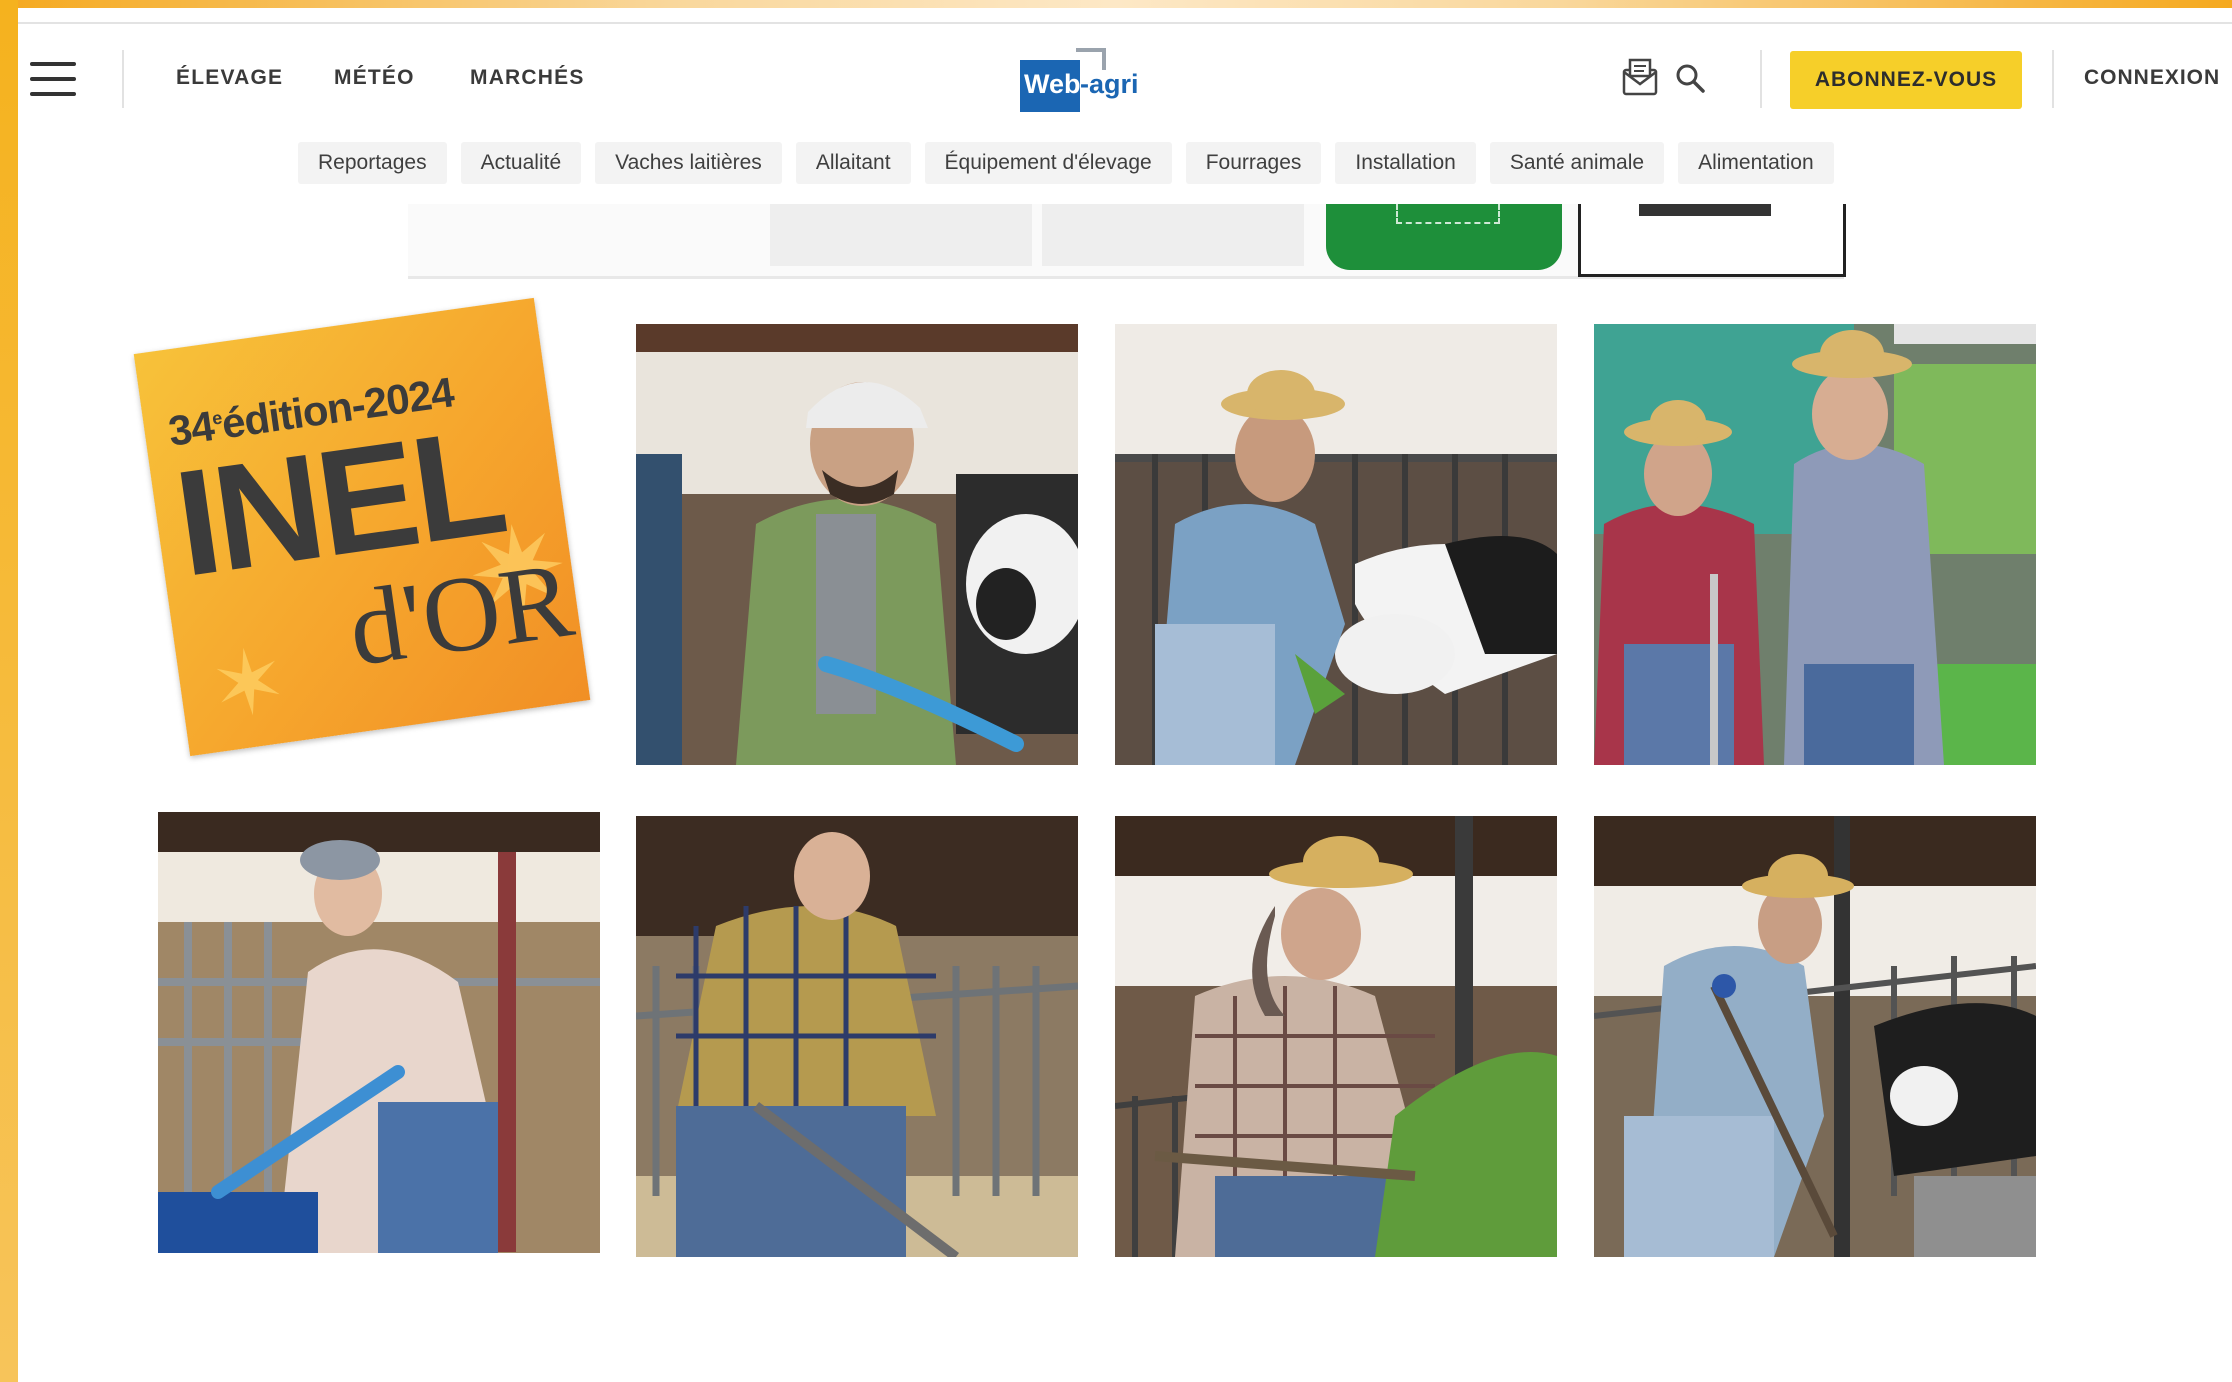 The image size is (2232, 1382). Describe the element at coordinates (1336, 1036) in the screenshot. I see `photo-woman-hay` at that location.